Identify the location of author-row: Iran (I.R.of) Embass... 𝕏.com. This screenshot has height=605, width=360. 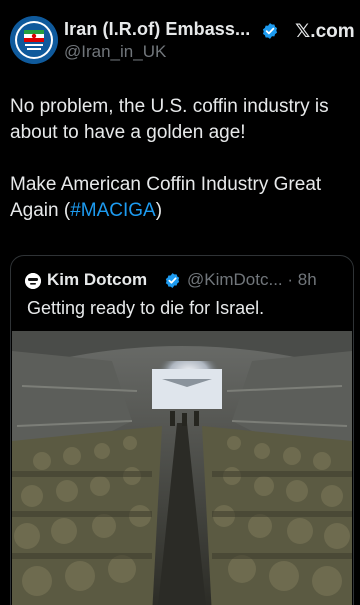
(209, 31).